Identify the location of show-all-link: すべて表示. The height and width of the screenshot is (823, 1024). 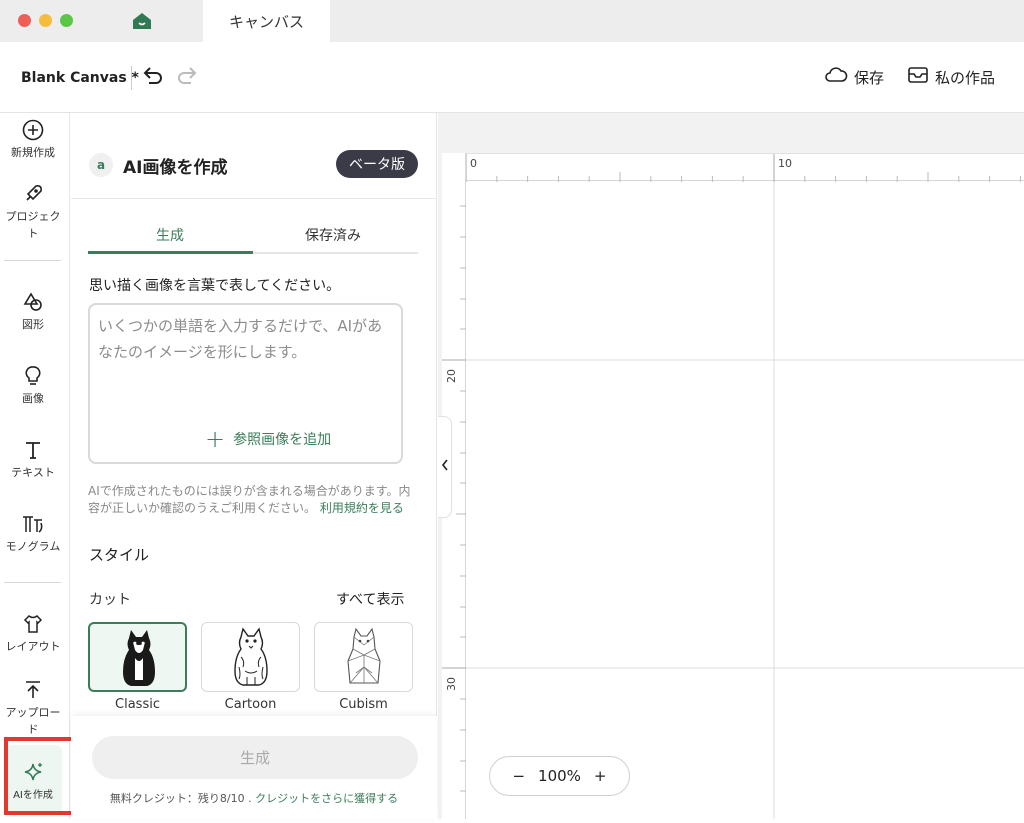
(370, 599).